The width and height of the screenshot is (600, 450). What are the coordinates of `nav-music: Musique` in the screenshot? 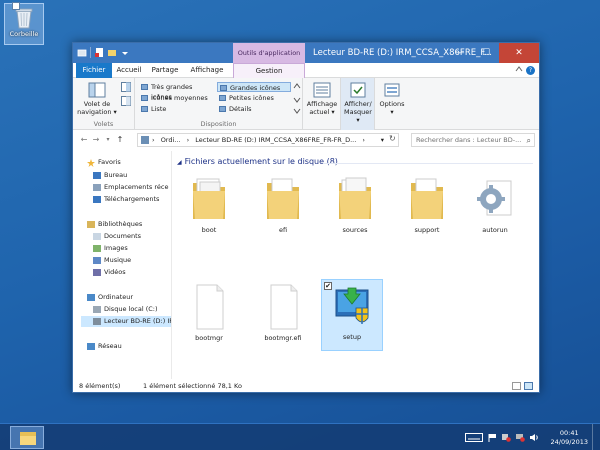 It's located at (112, 260).